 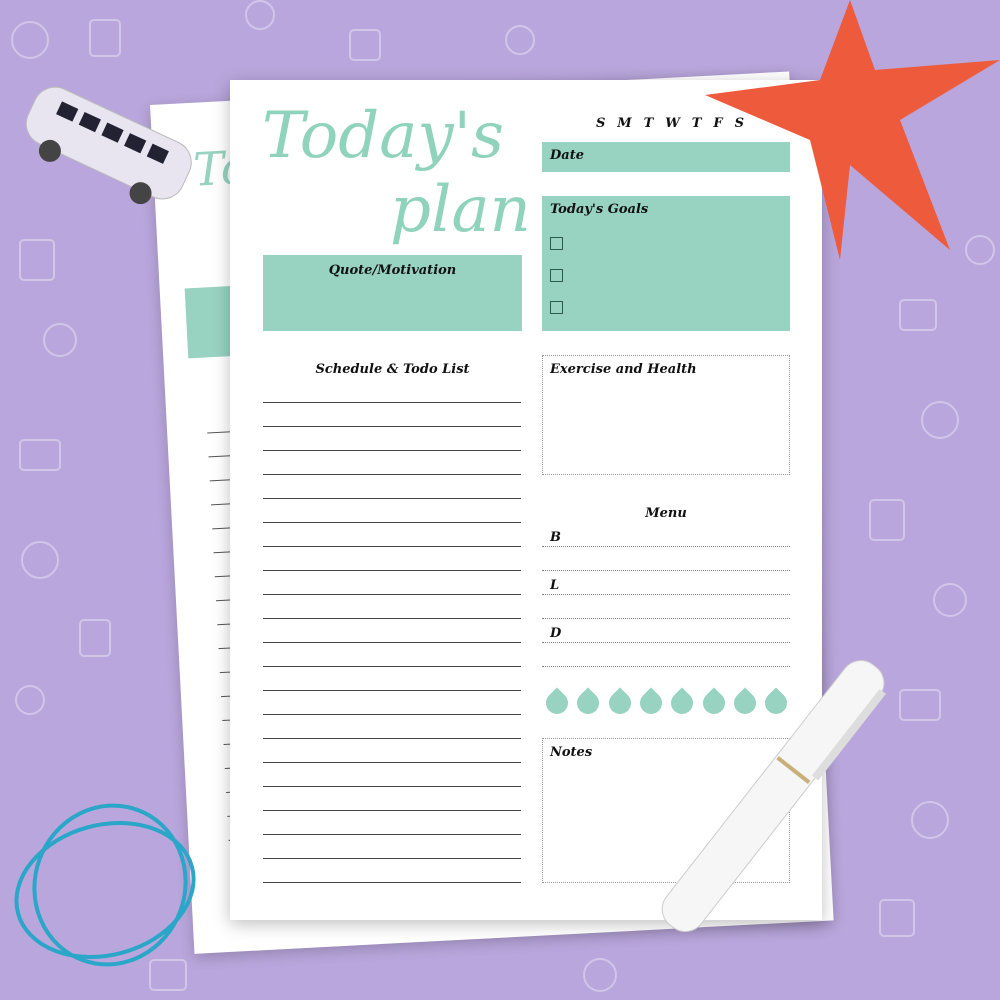 I want to click on quote-label: Quote/Motivation, so click(x=392, y=270).